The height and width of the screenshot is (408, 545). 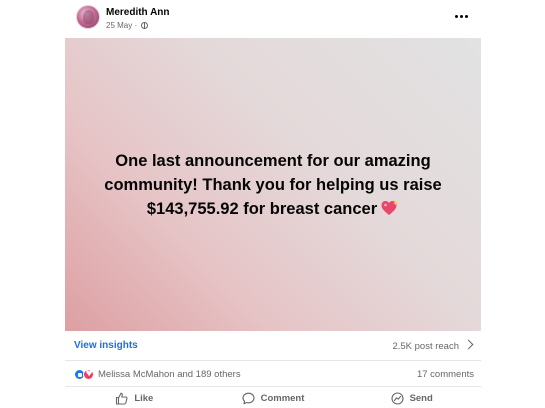 What do you see at coordinates (462, 16) in the screenshot?
I see `more-options-icon` at bounding box center [462, 16].